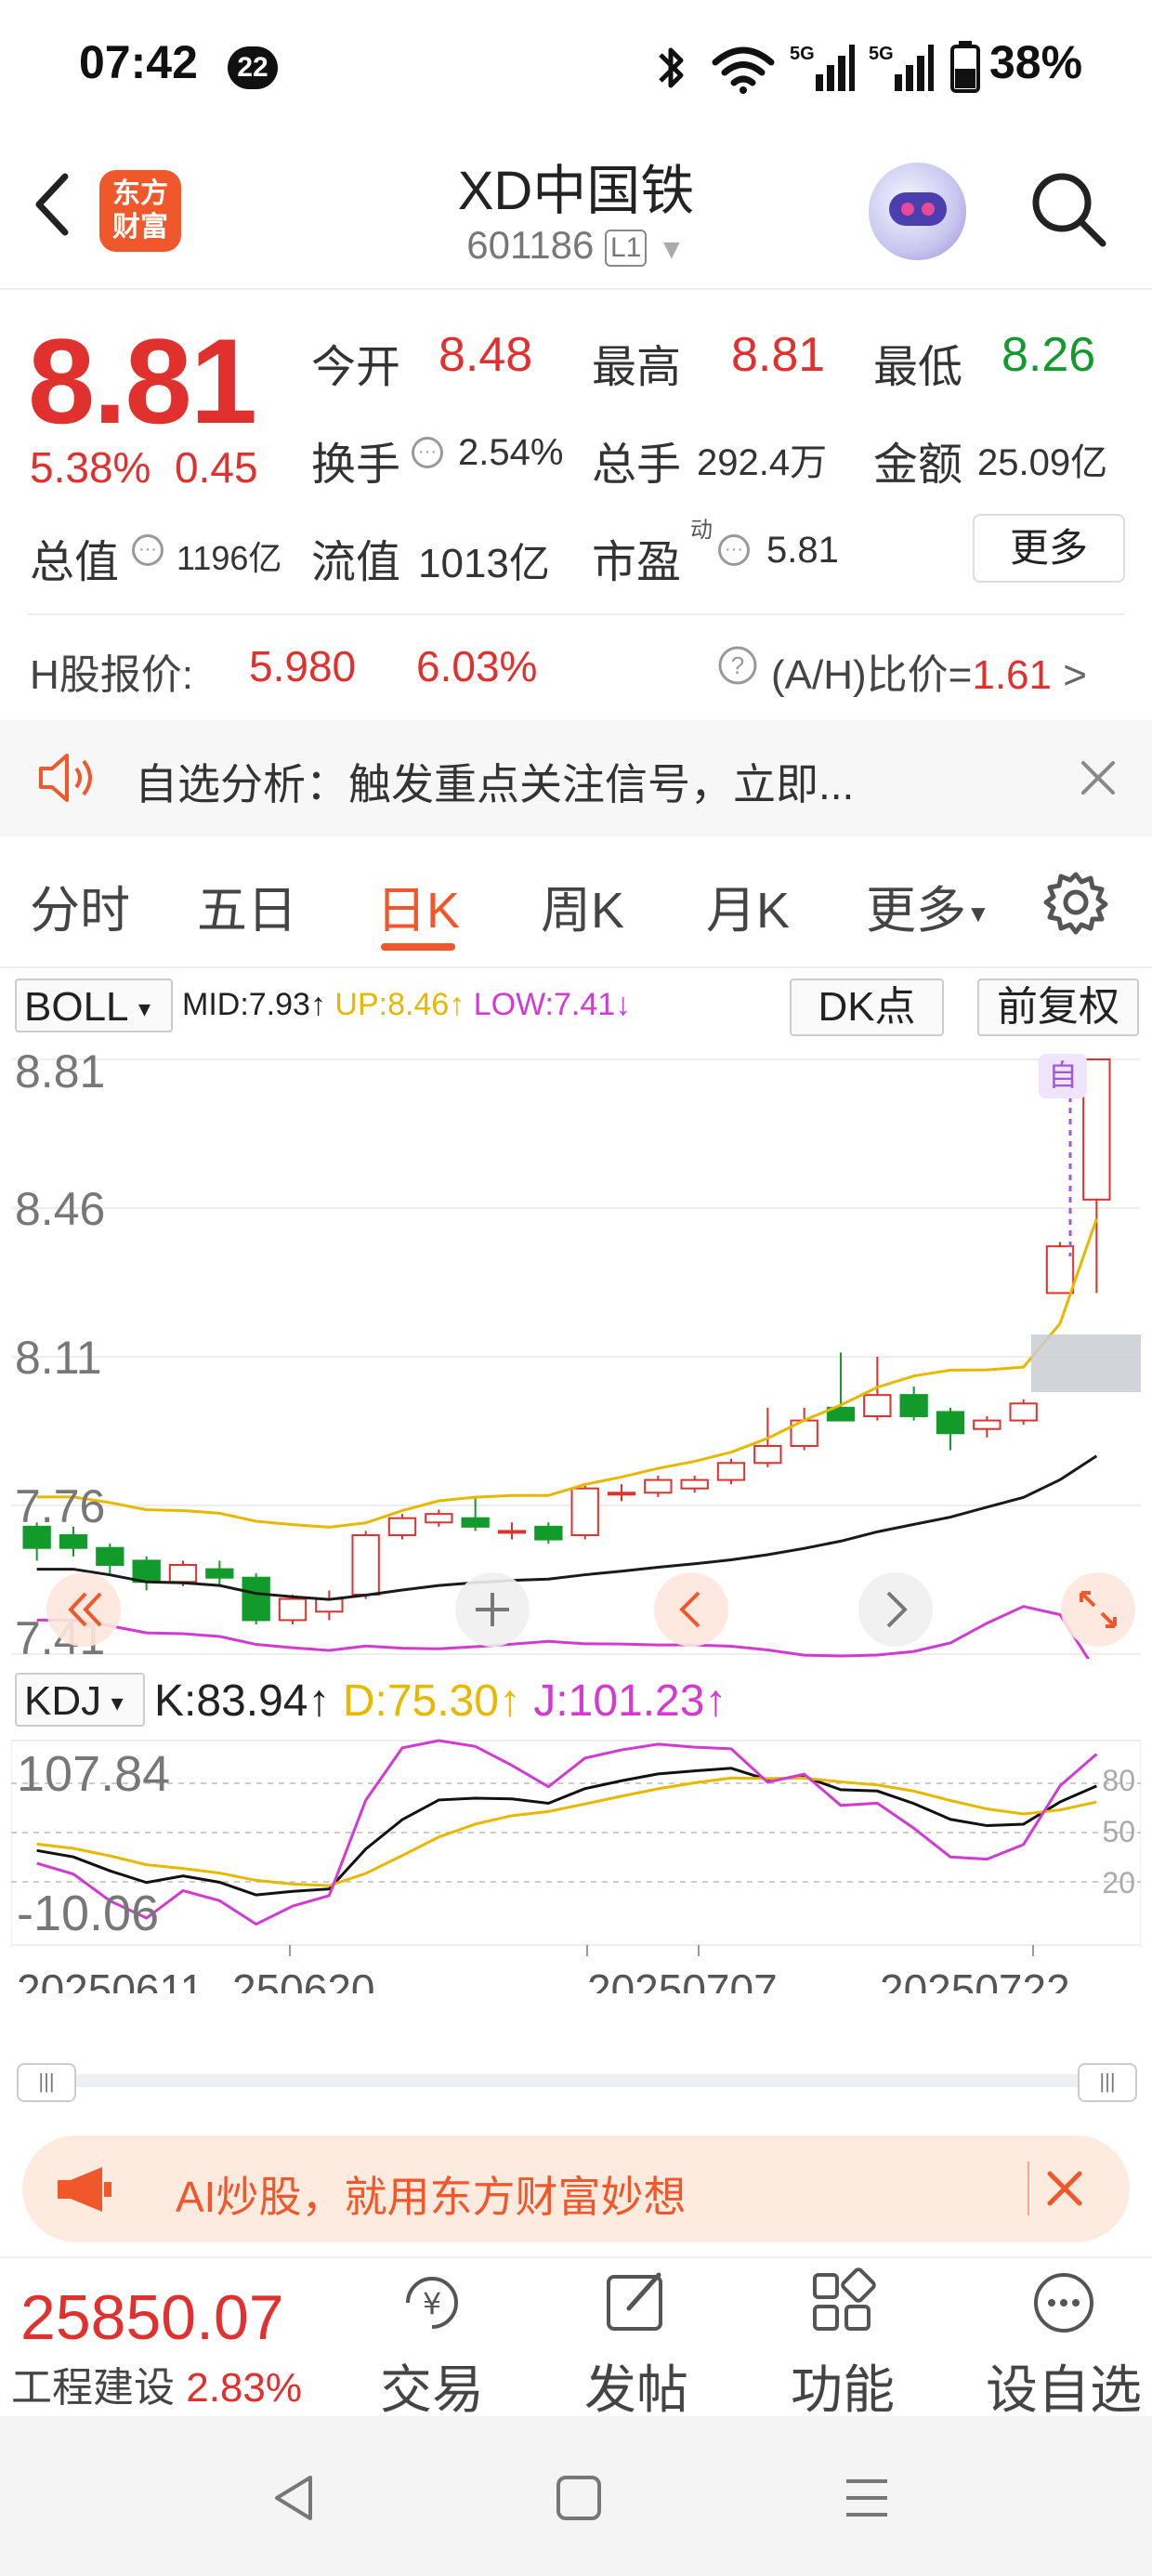 Image resolution: width=1152 pixels, height=2576 pixels. I want to click on zoom-in-button, so click(492, 1609).